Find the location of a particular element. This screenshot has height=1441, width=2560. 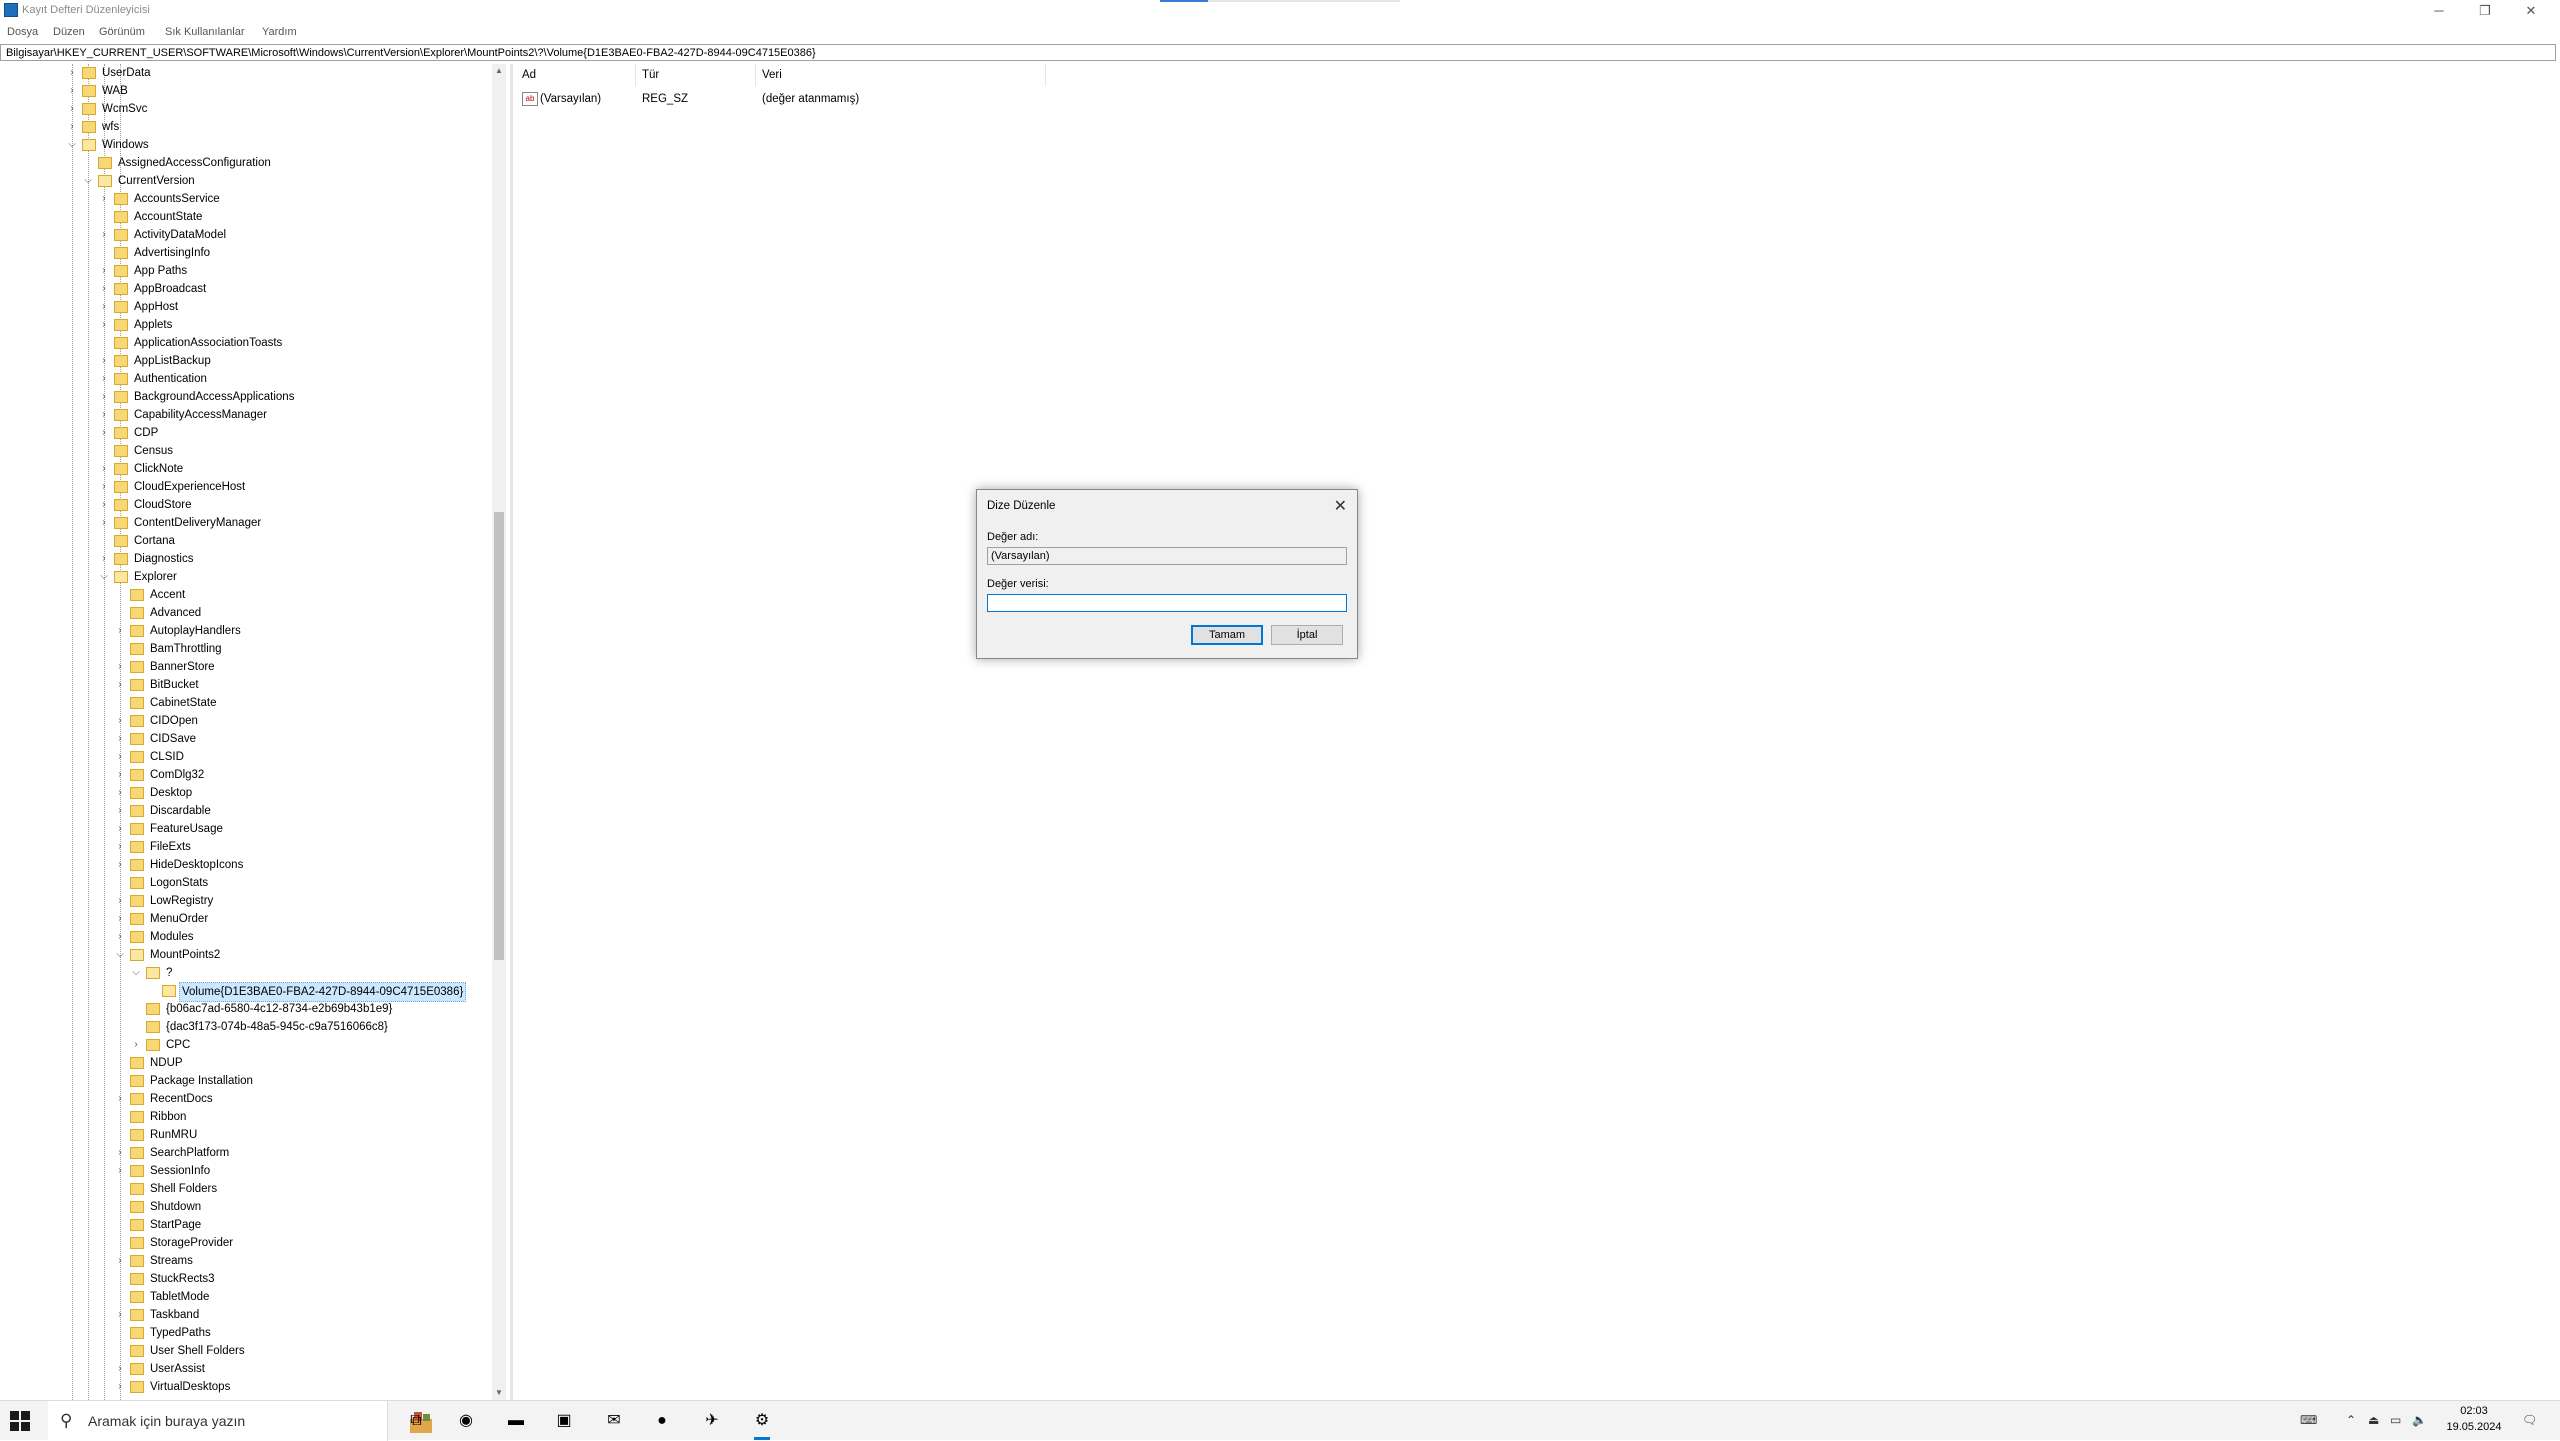

tree-item: AccountState is located at coordinates (245, 217).